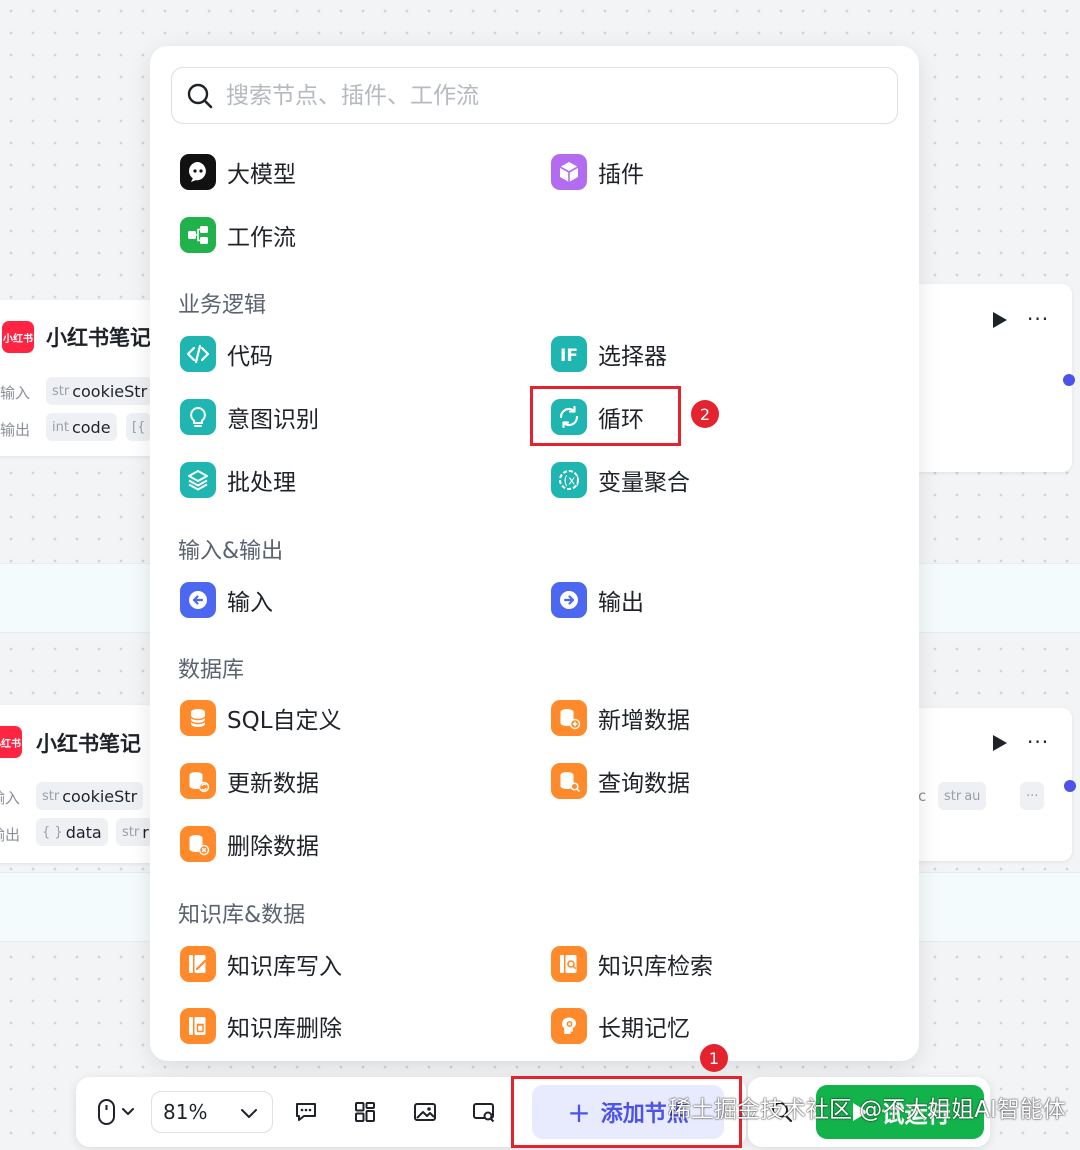 Image resolution: width=1080 pixels, height=1150 pixels. I want to click on ellipsis-icon: ···, so click(1032, 796).